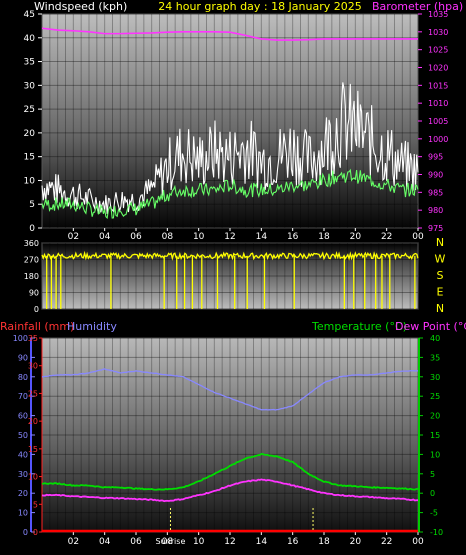  I want to click on direction-tick-label: 0, so click(36, 309).